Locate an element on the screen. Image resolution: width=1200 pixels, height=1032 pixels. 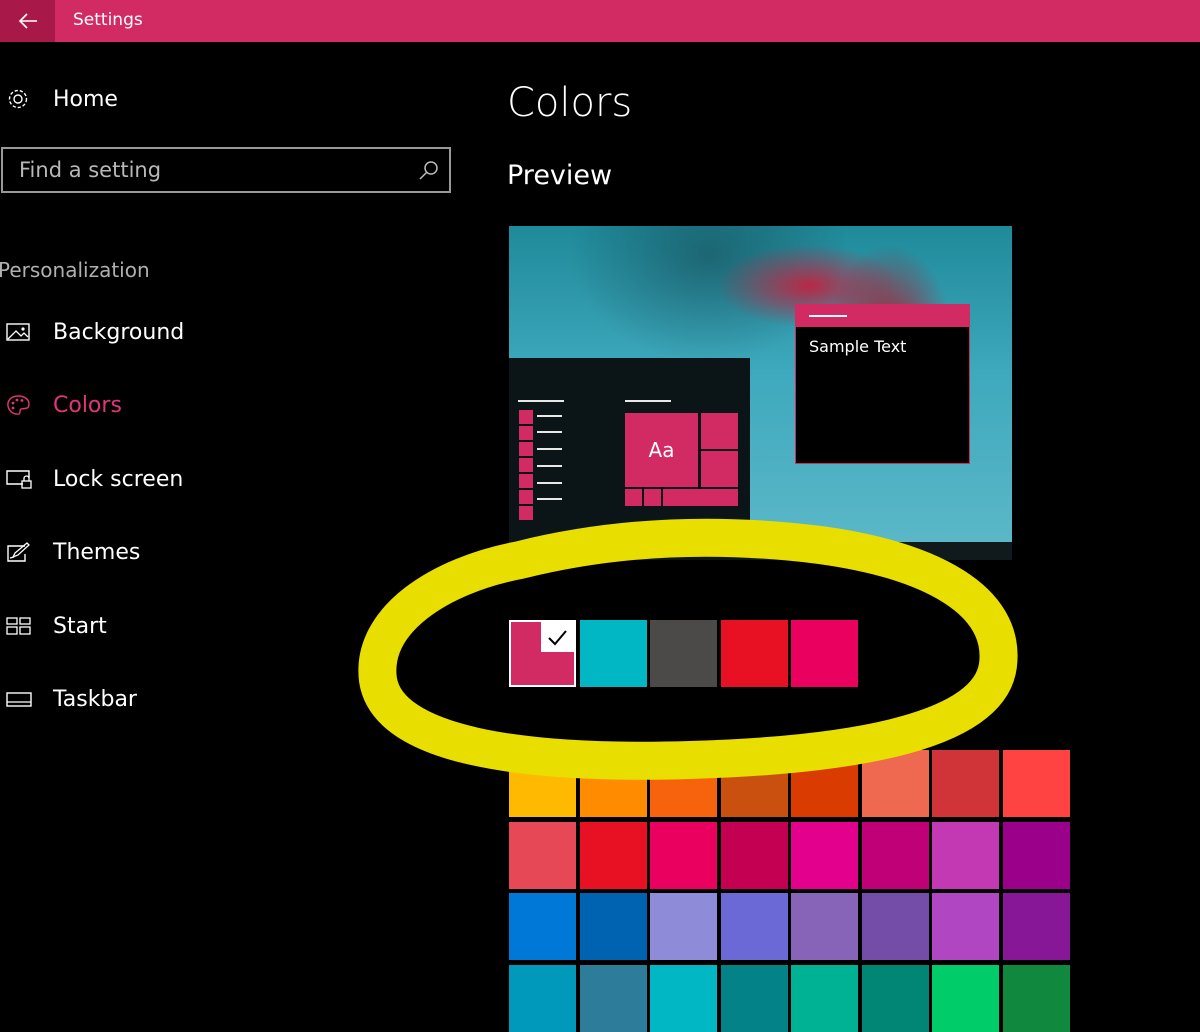
sidebar-item-label: Taskbar is located at coordinates (95, 699).